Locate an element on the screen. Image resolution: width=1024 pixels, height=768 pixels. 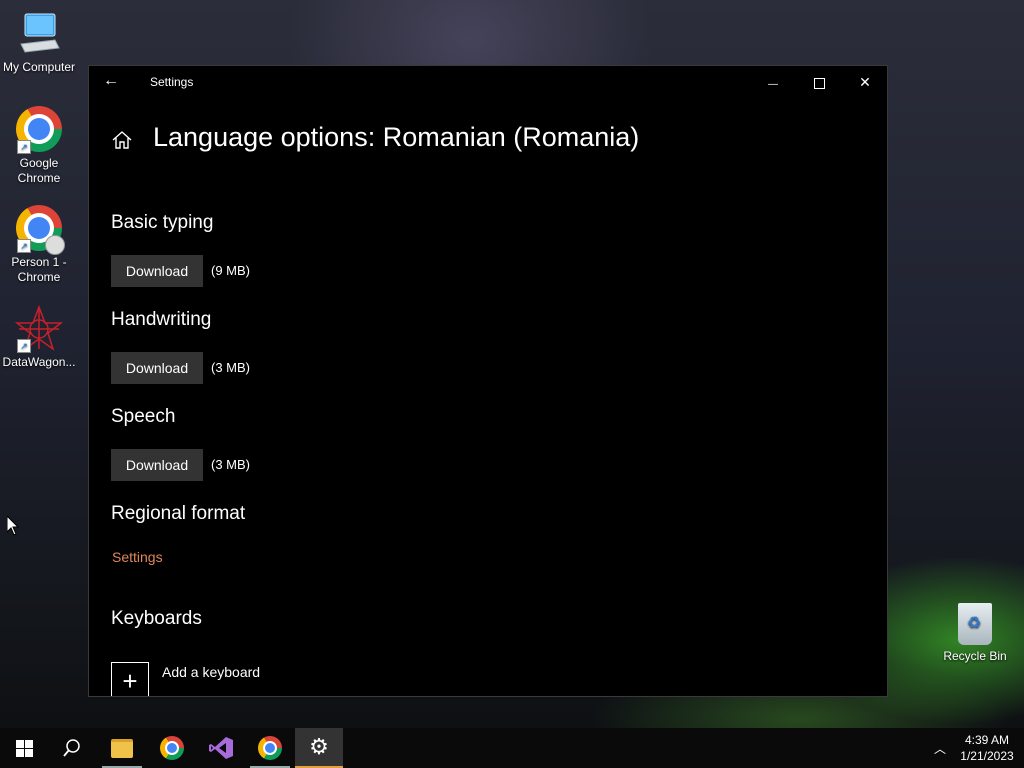
taskbar-file-explorer is located at coordinates (122, 748).